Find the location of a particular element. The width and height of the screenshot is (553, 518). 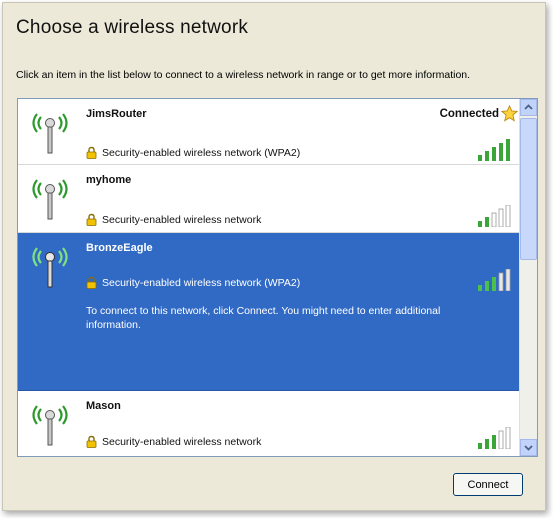

scroll-down-button is located at coordinates (528, 447).